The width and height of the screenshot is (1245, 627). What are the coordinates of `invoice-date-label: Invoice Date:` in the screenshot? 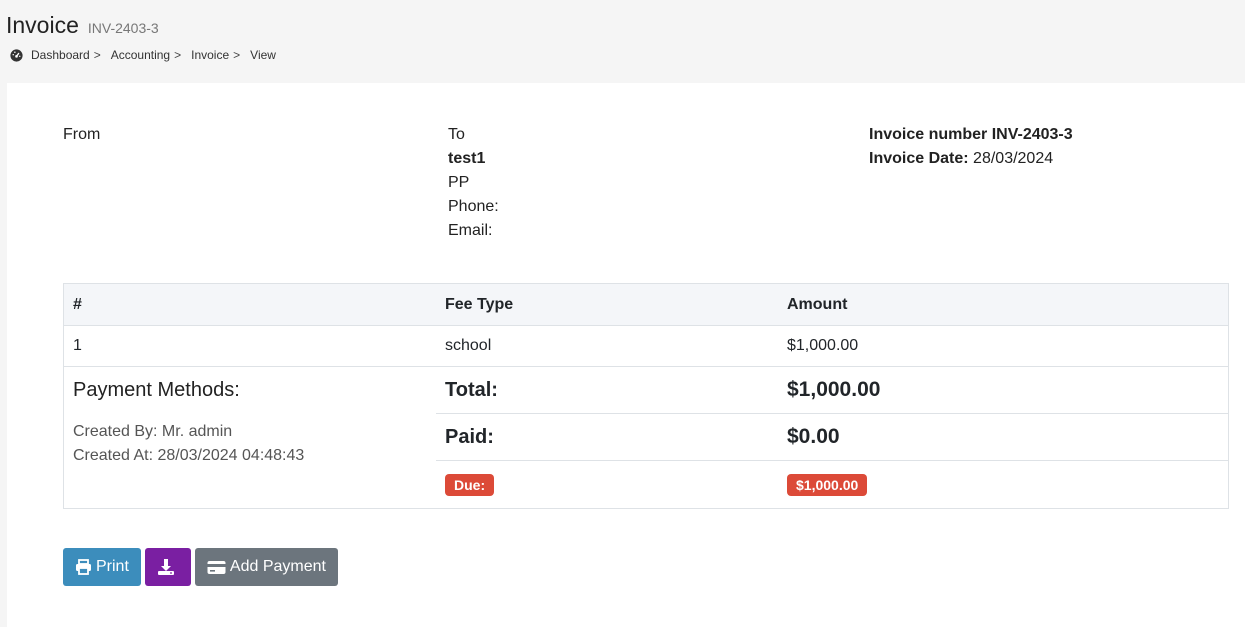 It's located at (919, 158).